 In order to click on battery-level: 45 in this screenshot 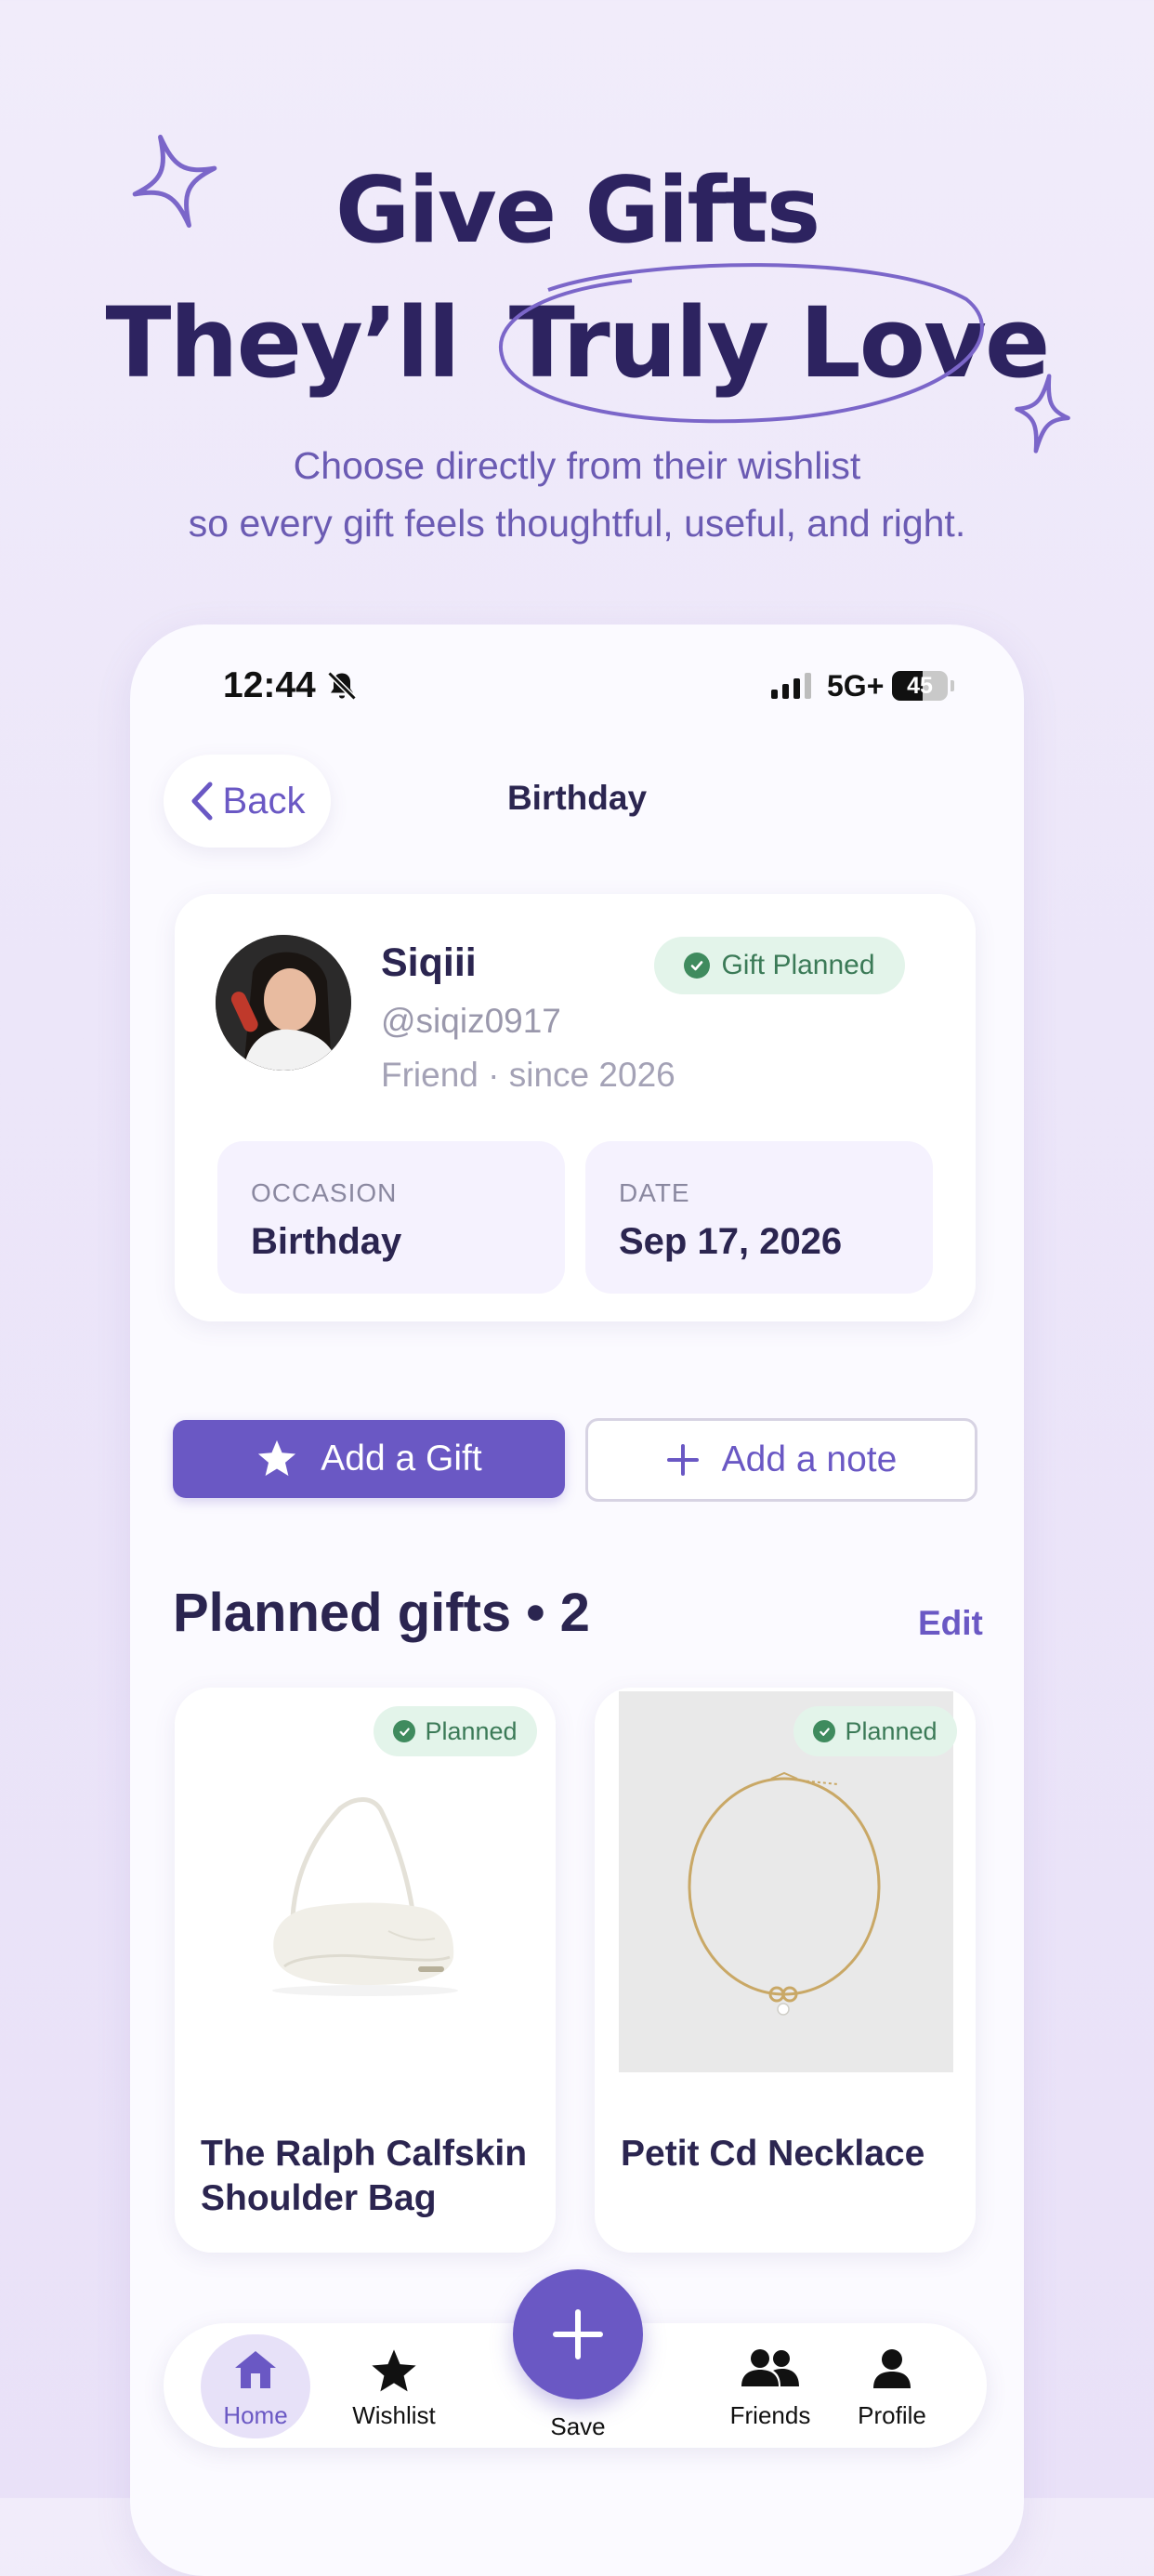, I will do `click(920, 686)`.